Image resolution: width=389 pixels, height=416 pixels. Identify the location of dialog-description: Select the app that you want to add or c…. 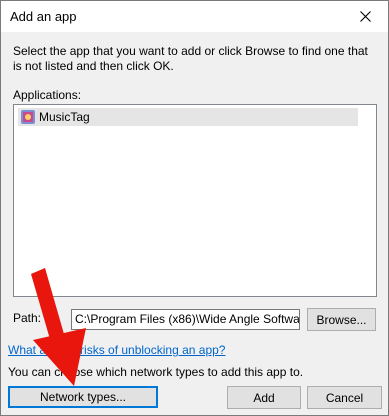
(190, 58).